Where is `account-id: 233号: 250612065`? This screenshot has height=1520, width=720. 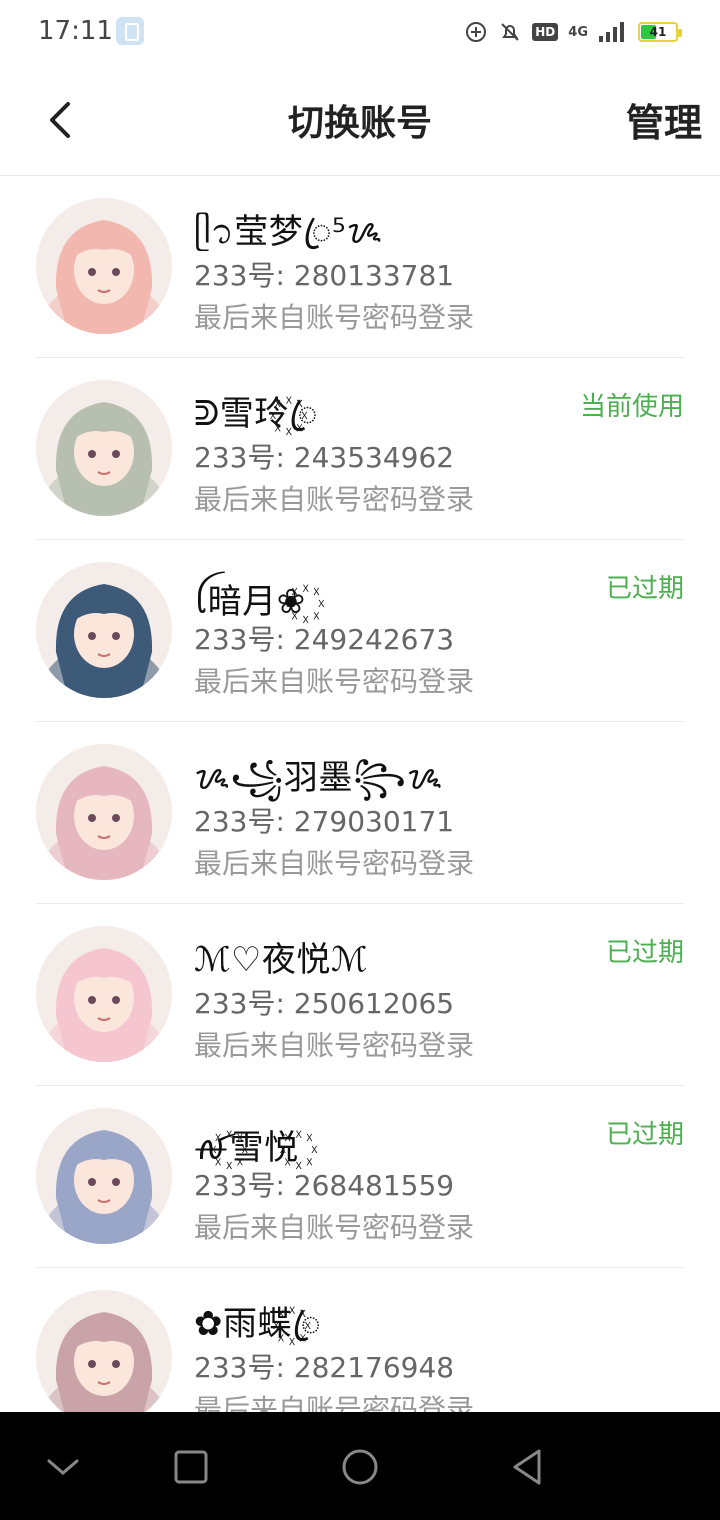
account-id: 233号: 250612065 is located at coordinates (324, 1003).